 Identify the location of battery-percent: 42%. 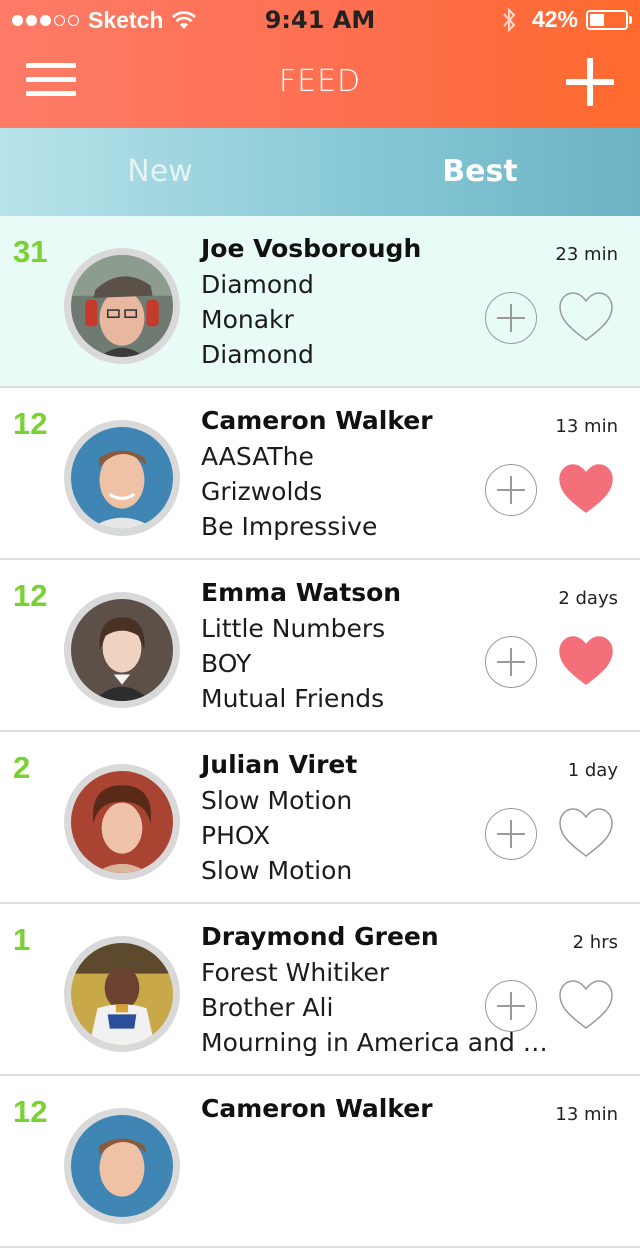
(554, 19).